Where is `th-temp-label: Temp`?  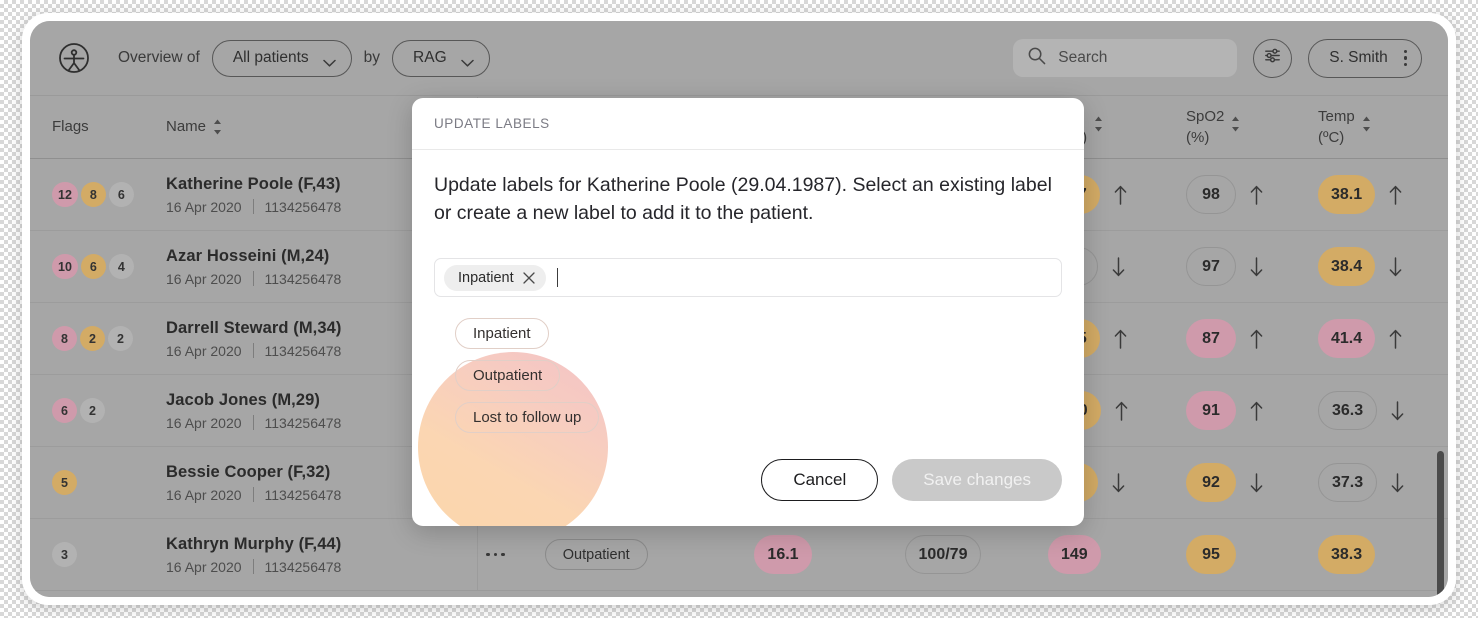 th-temp-label: Temp is located at coordinates (1336, 117).